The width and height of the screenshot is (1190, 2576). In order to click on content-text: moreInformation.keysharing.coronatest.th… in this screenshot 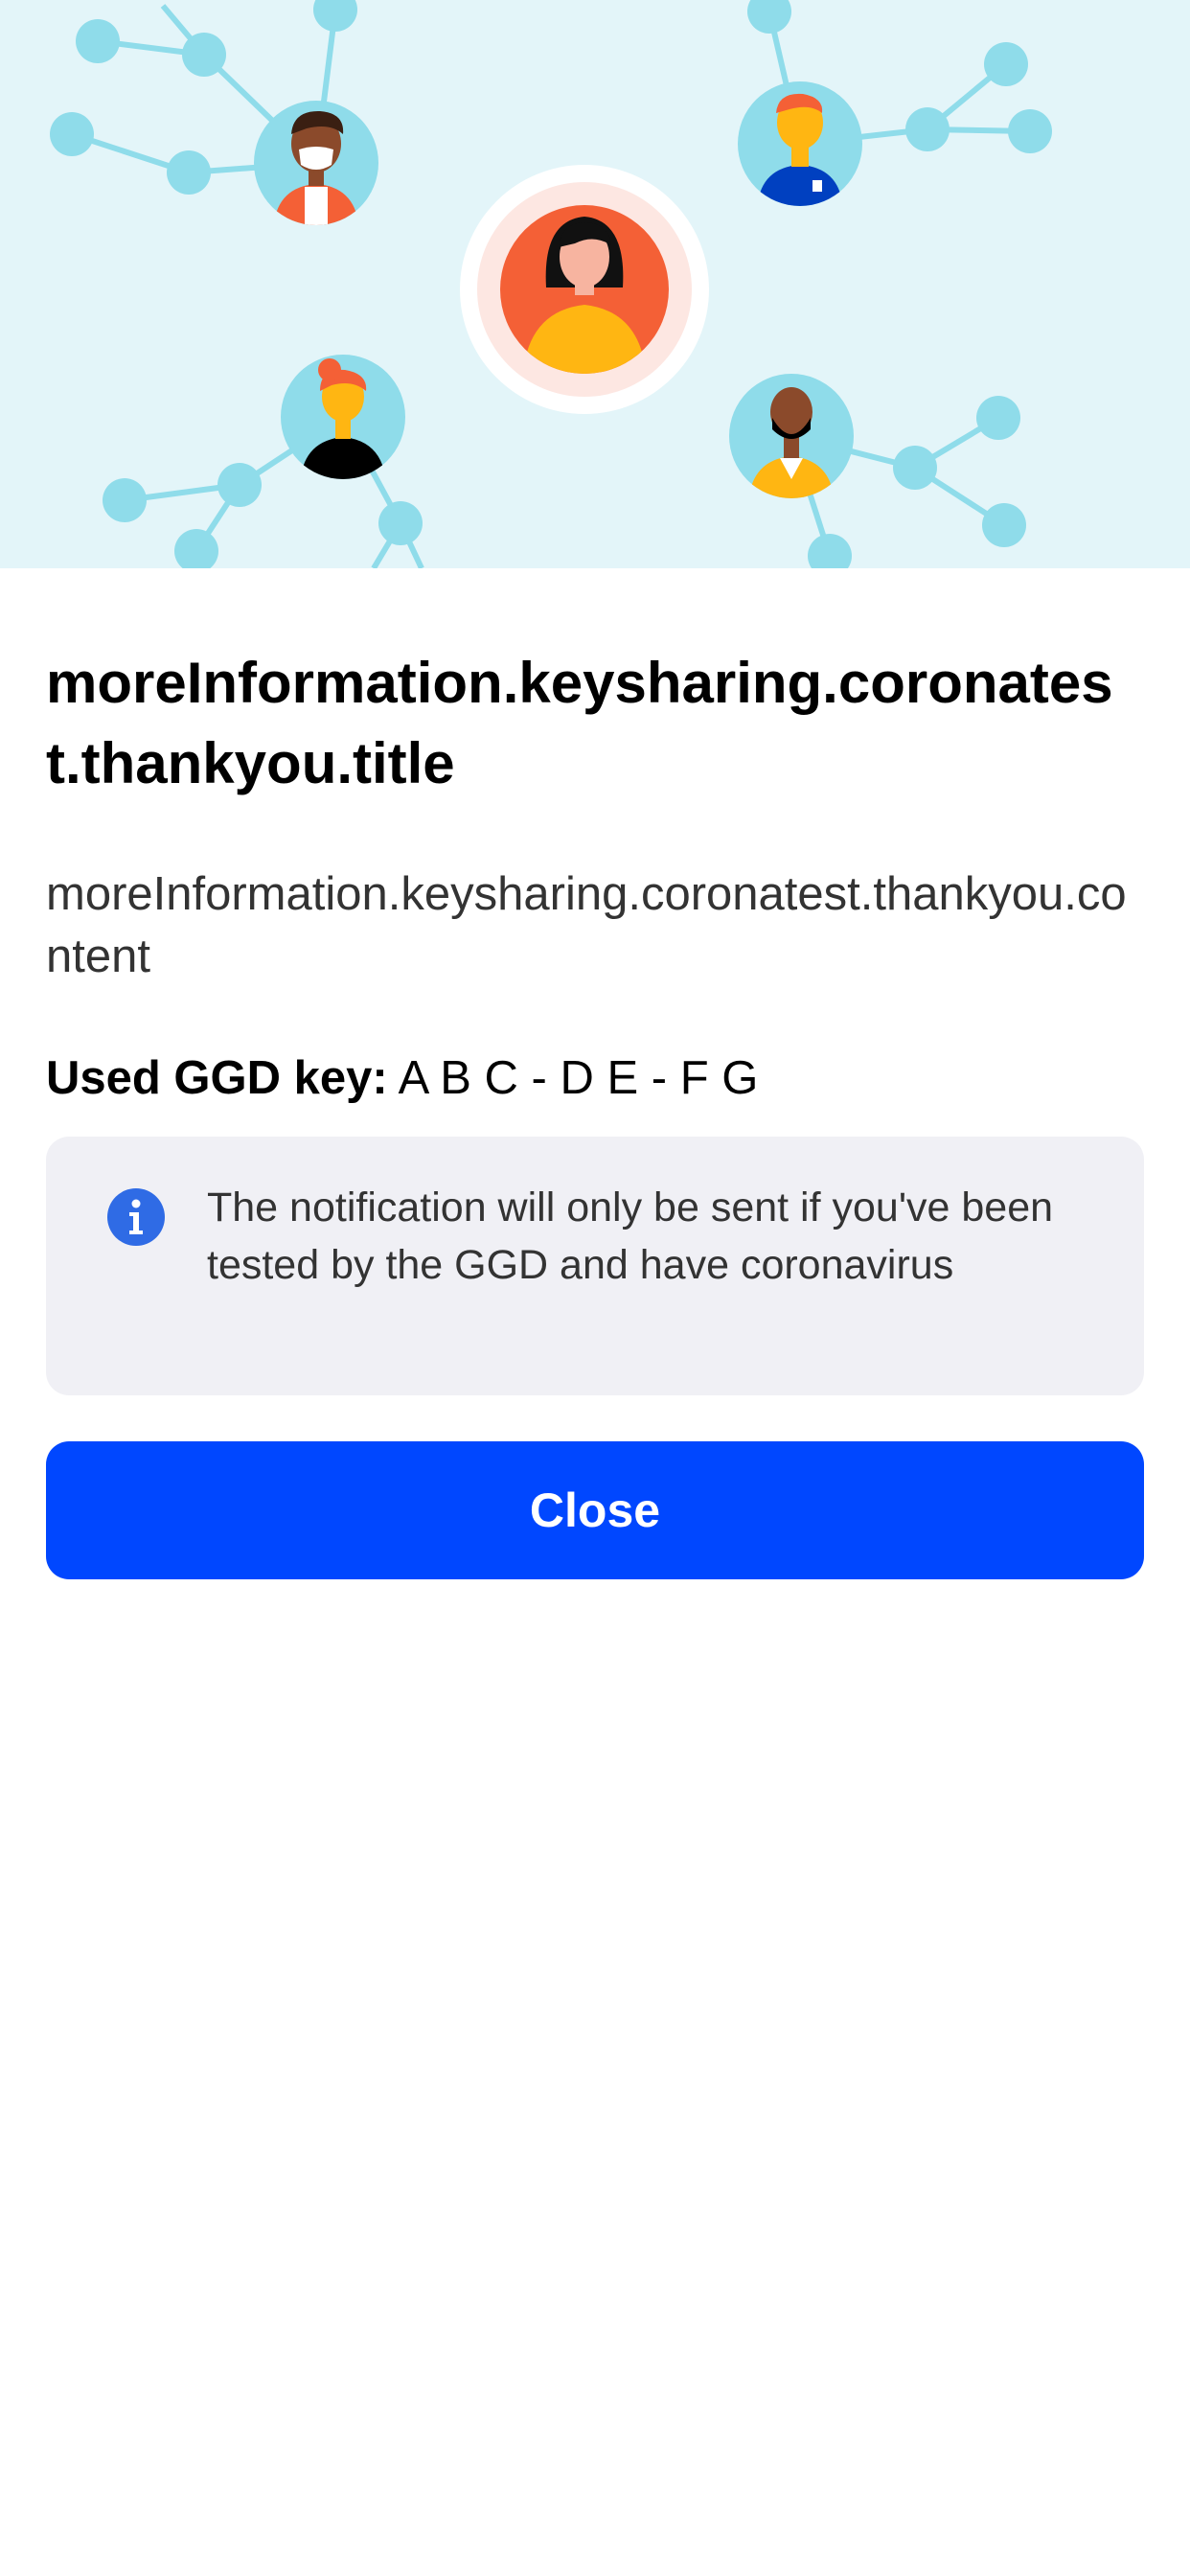, I will do `click(587, 925)`.